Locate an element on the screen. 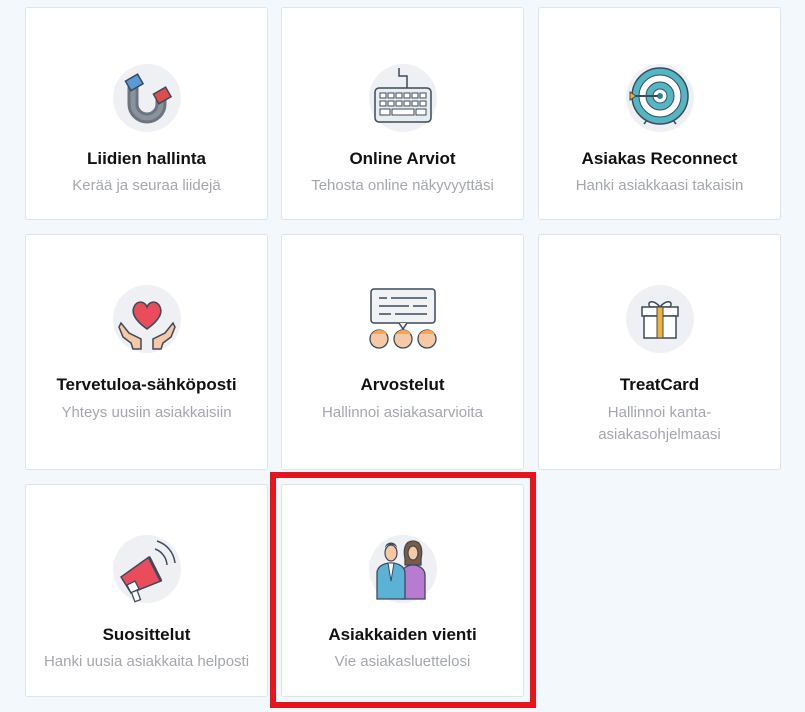 The image size is (805, 712). card-description: Hallinnoi kanta-asiakasohjelmaasi is located at coordinates (659, 423).